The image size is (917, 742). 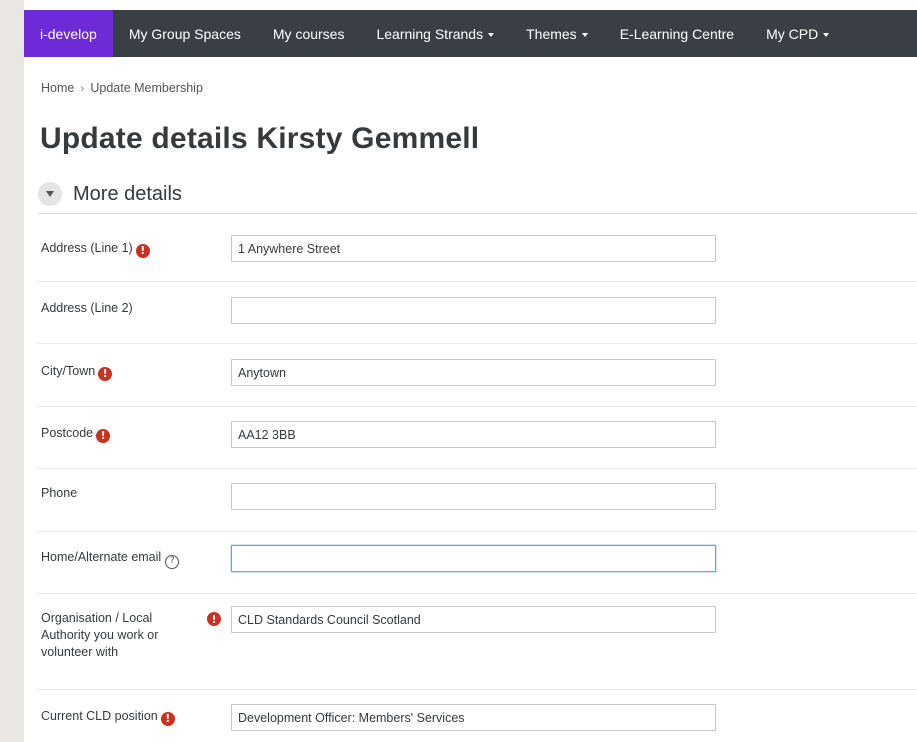 What do you see at coordinates (473, 434) in the screenshot?
I see `postcode-input` at bounding box center [473, 434].